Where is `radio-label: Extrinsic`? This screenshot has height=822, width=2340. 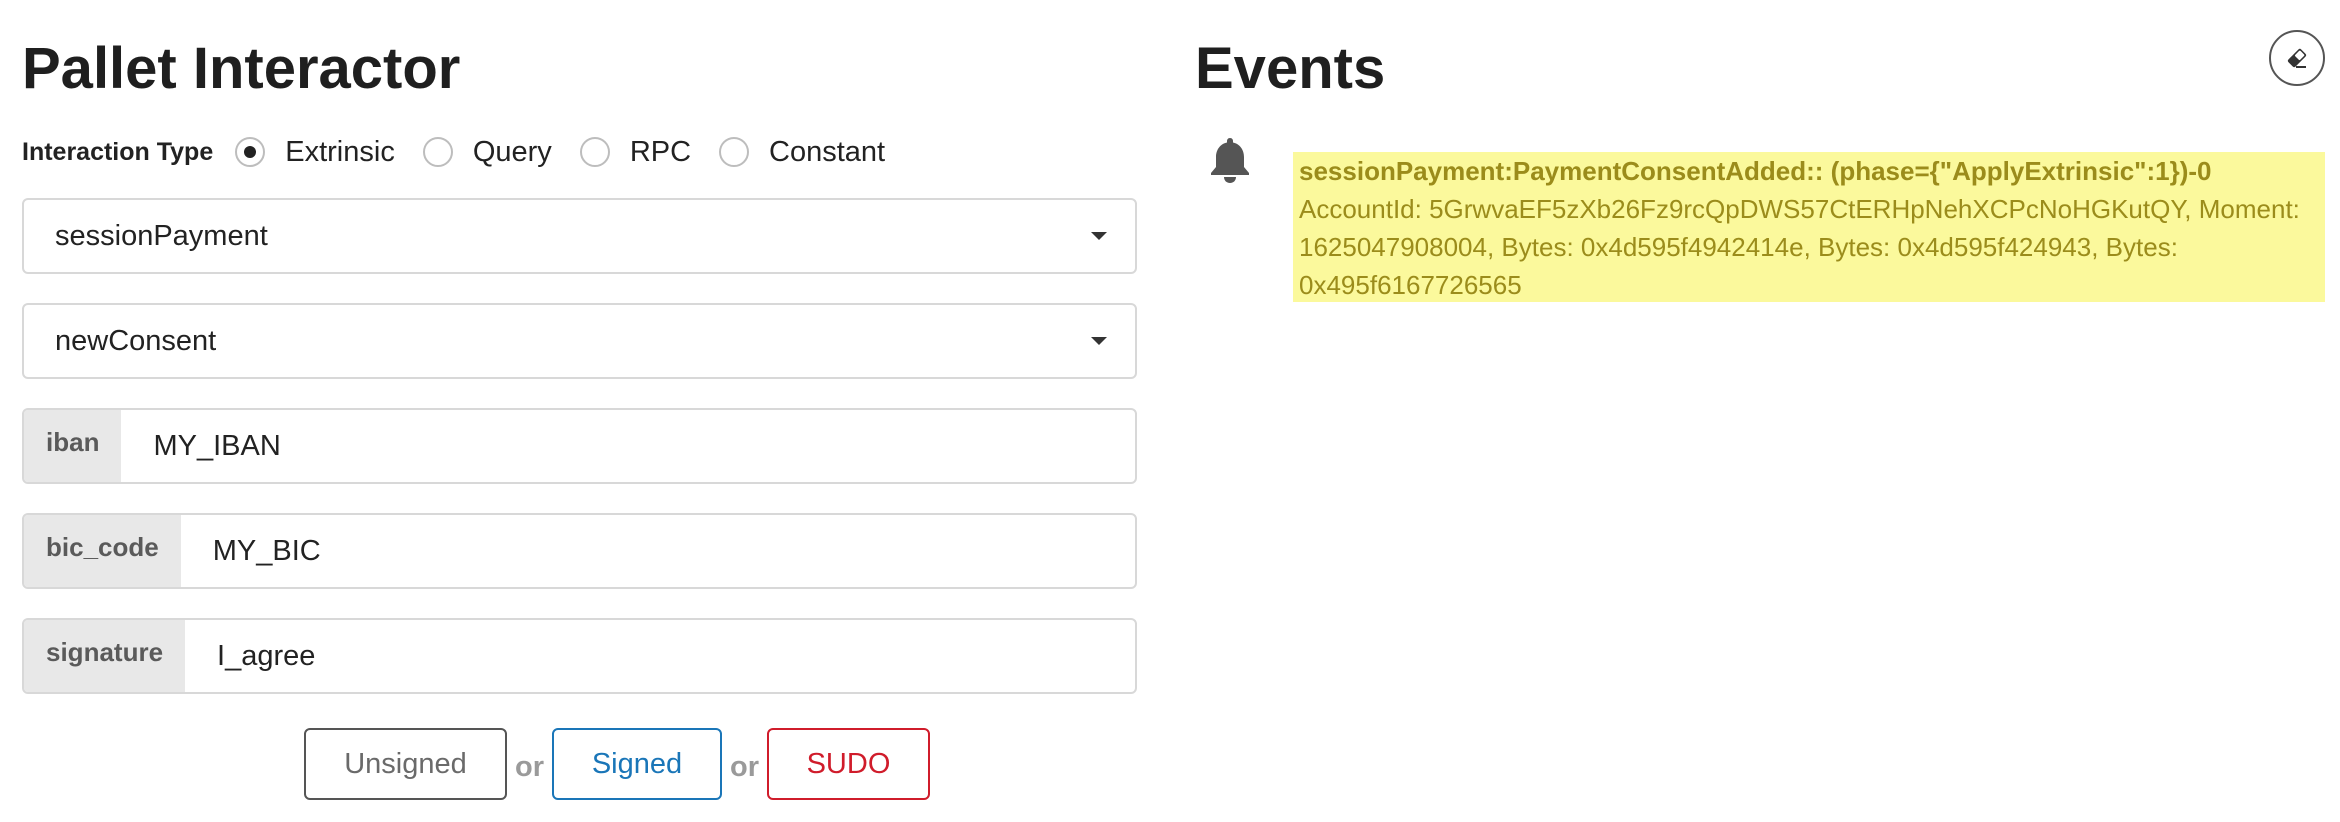
radio-label: Extrinsic is located at coordinates (340, 151).